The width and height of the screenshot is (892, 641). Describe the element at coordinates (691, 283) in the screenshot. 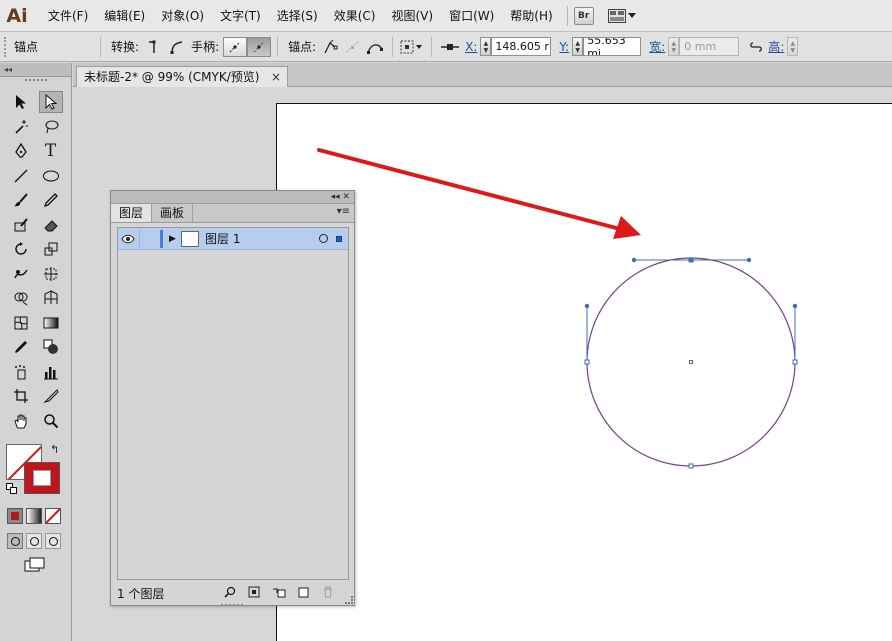

I see `handle-points` at that location.